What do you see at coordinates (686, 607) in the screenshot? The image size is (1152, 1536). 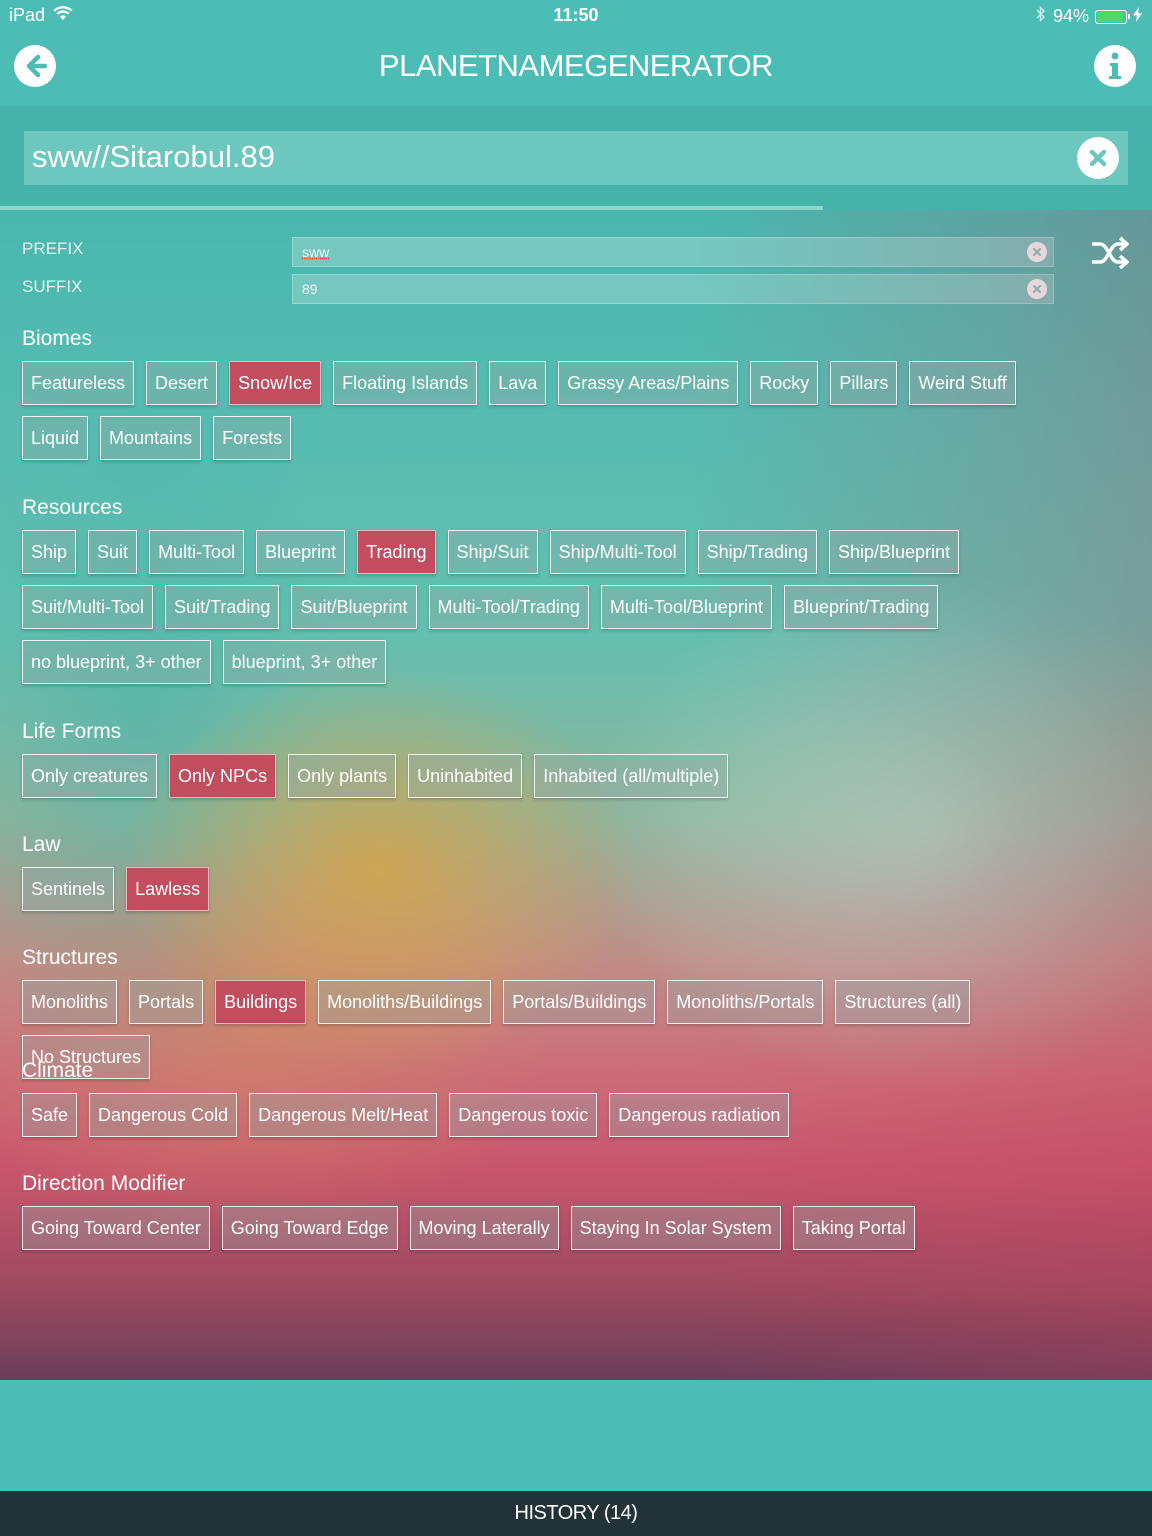 I see `option-chip-multi-tool-blueprint: Multi-Tool/Blueprint` at bounding box center [686, 607].